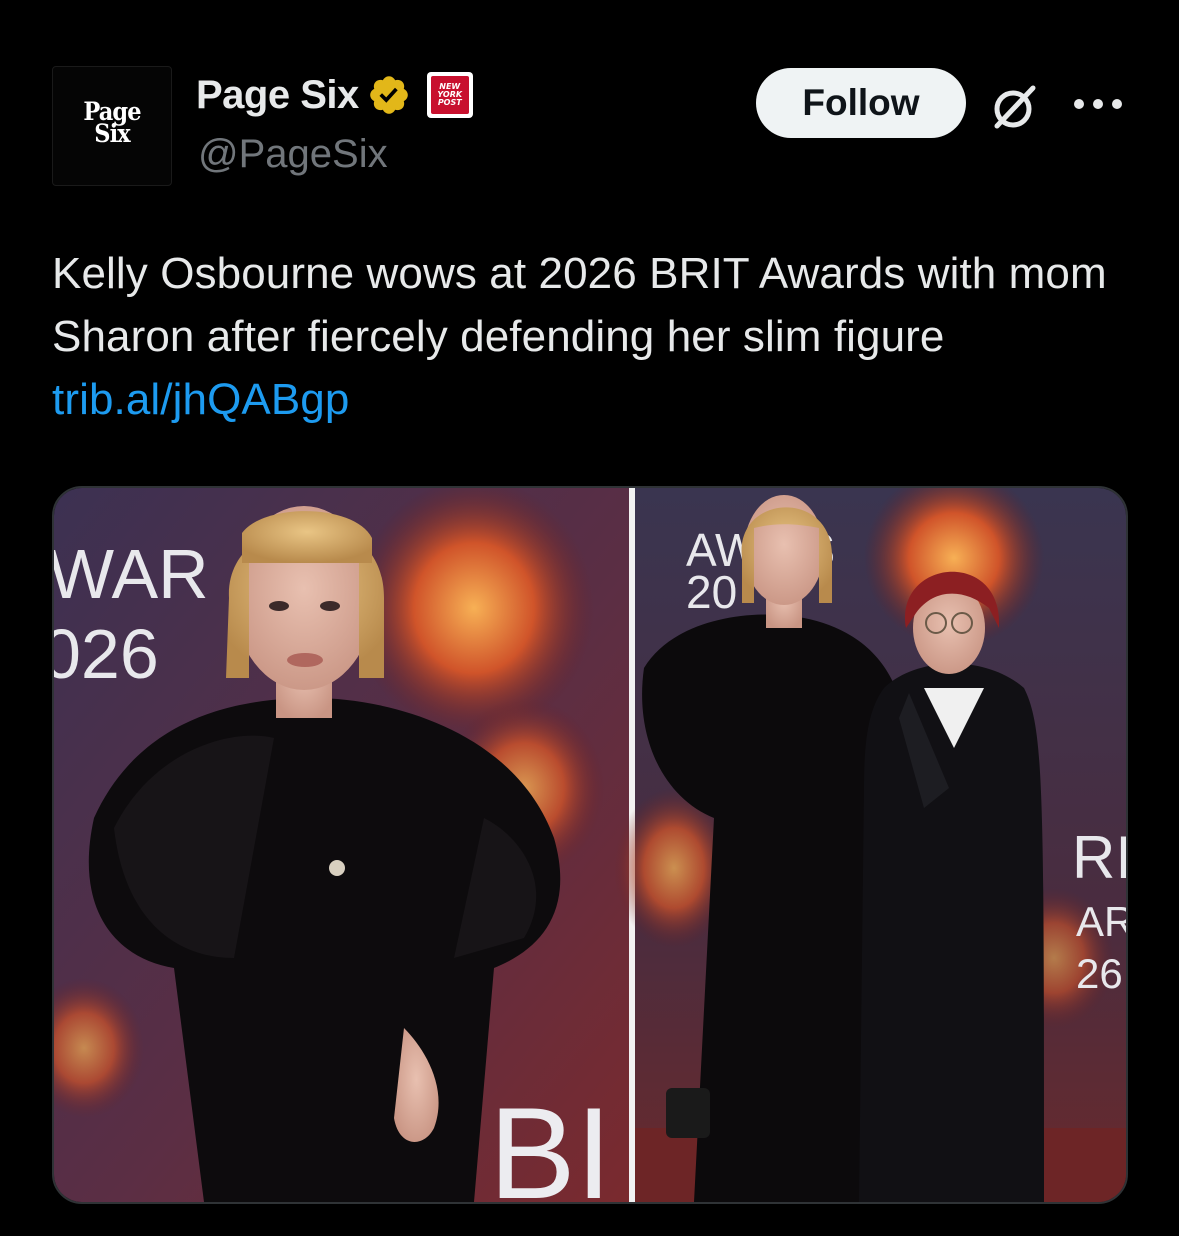 Image resolution: width=1179 pixels, height=1236 pixels. I want to click on name-row: Page Six NEW YORK POST, so click(334, 95).